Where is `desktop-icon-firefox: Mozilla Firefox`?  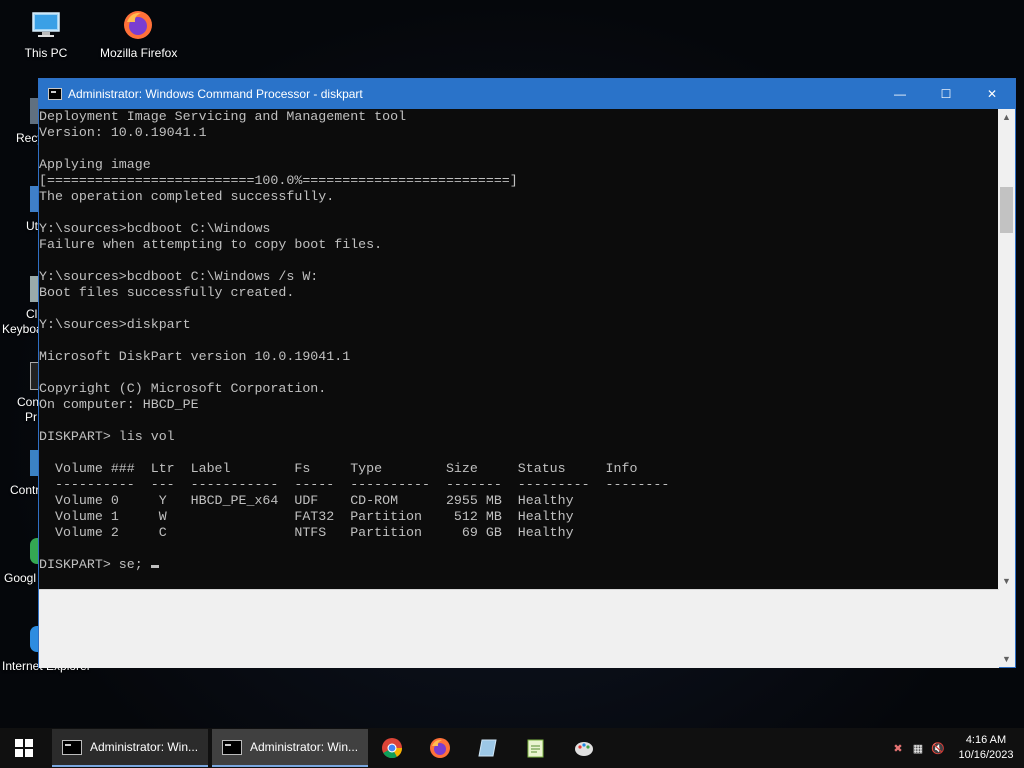 desktop-icon-firefox: Mozilla Firefox is located at coordinates (139, 34).